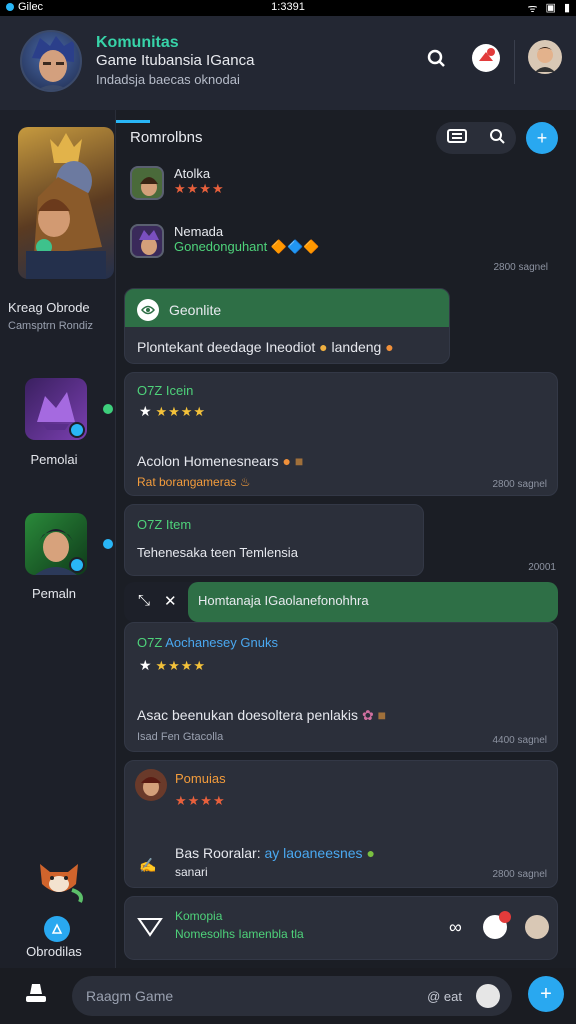  I want to click on add-button: +, so click(542, 138).